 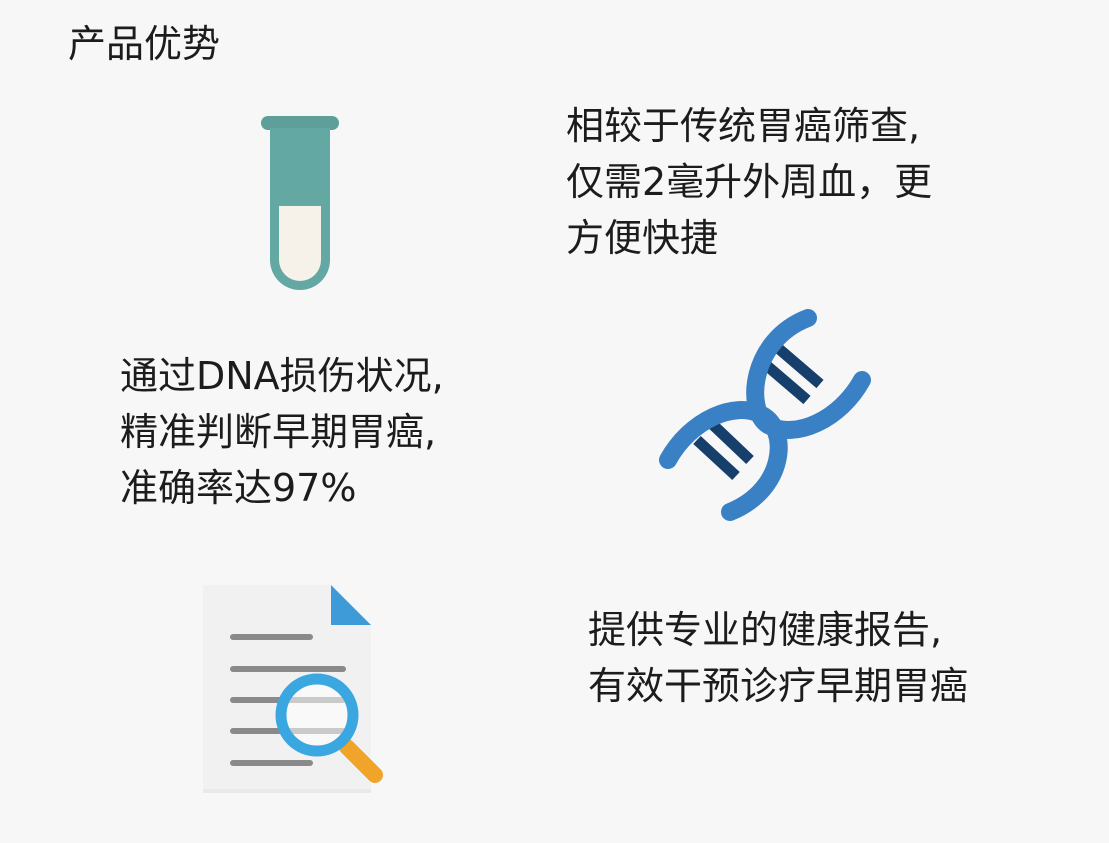 I want to click on page-title: 产品优势, so click(x=144, y=44).